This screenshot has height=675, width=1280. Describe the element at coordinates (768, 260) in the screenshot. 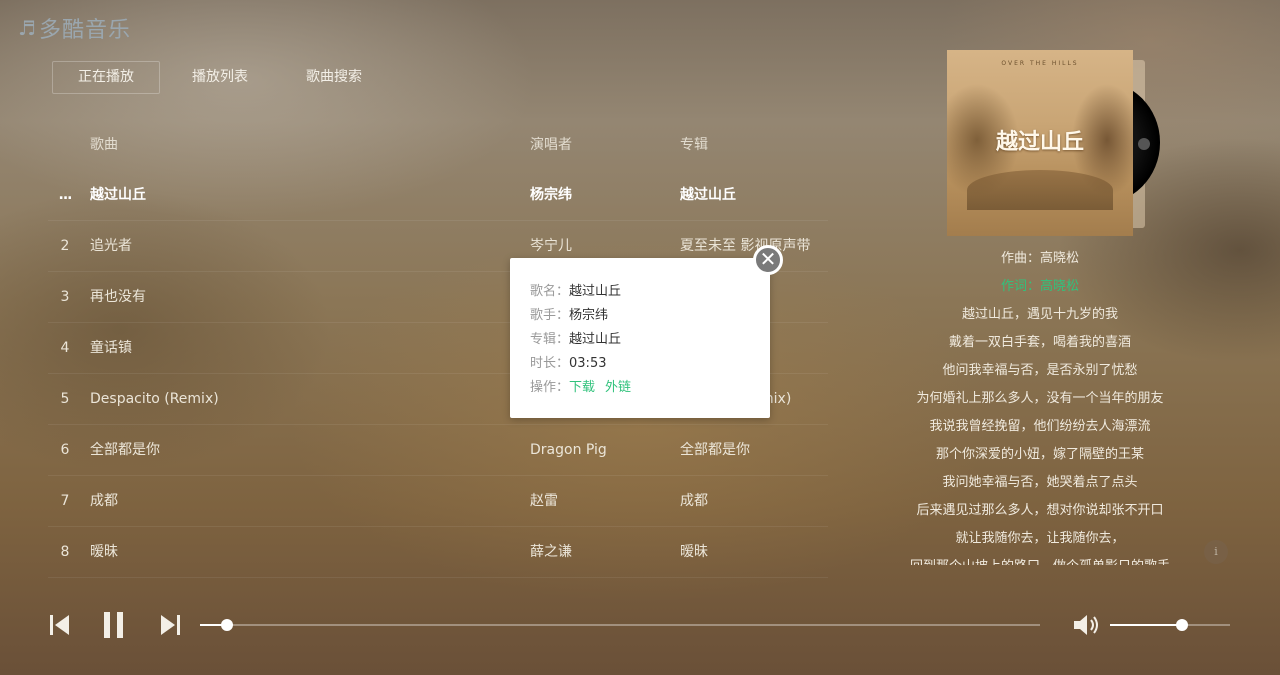

I see `popup-close-icon: ✕` at that location.